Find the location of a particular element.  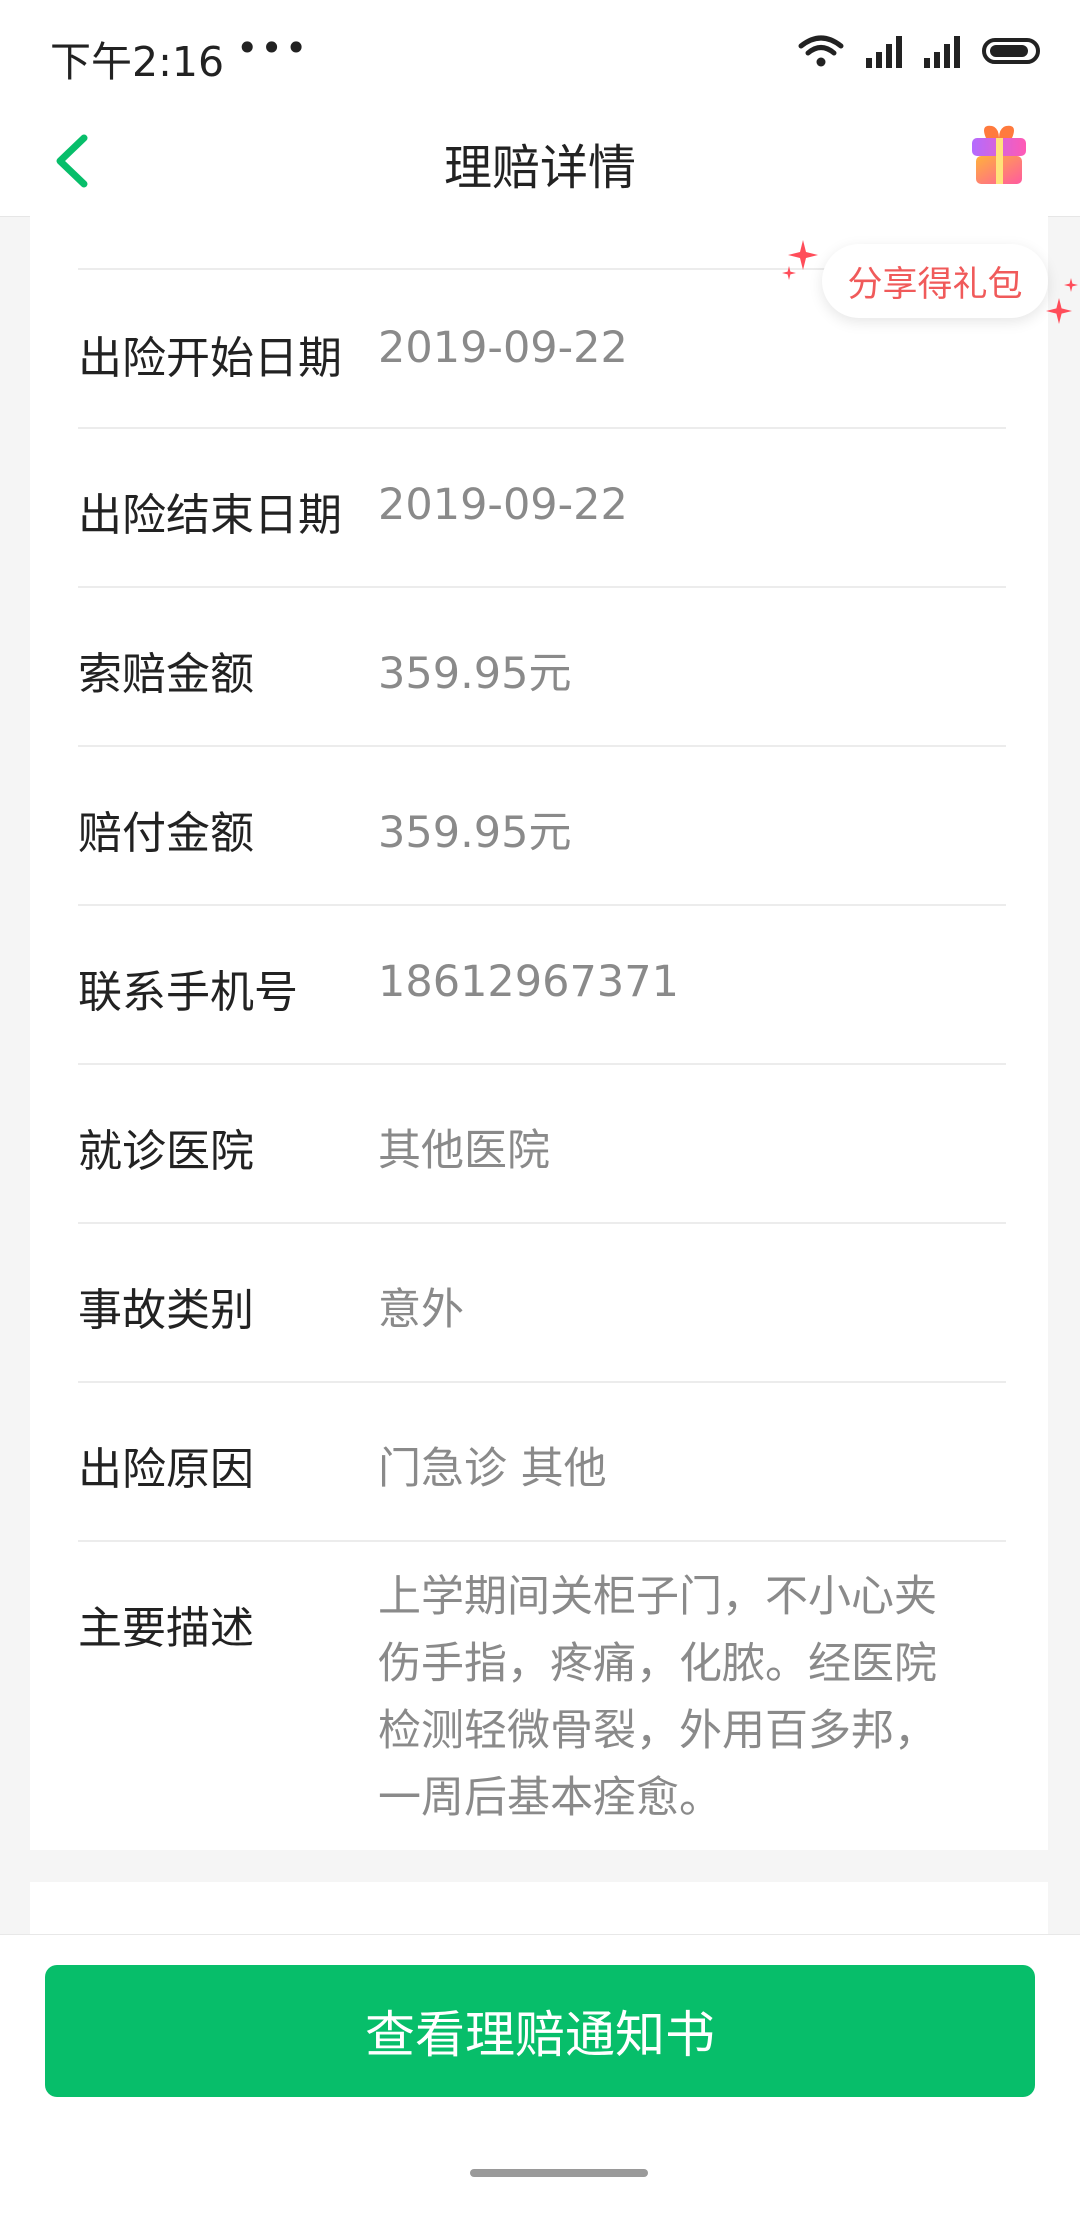

detail-label: 就诊医院 is located at coordinates (166, 1151).